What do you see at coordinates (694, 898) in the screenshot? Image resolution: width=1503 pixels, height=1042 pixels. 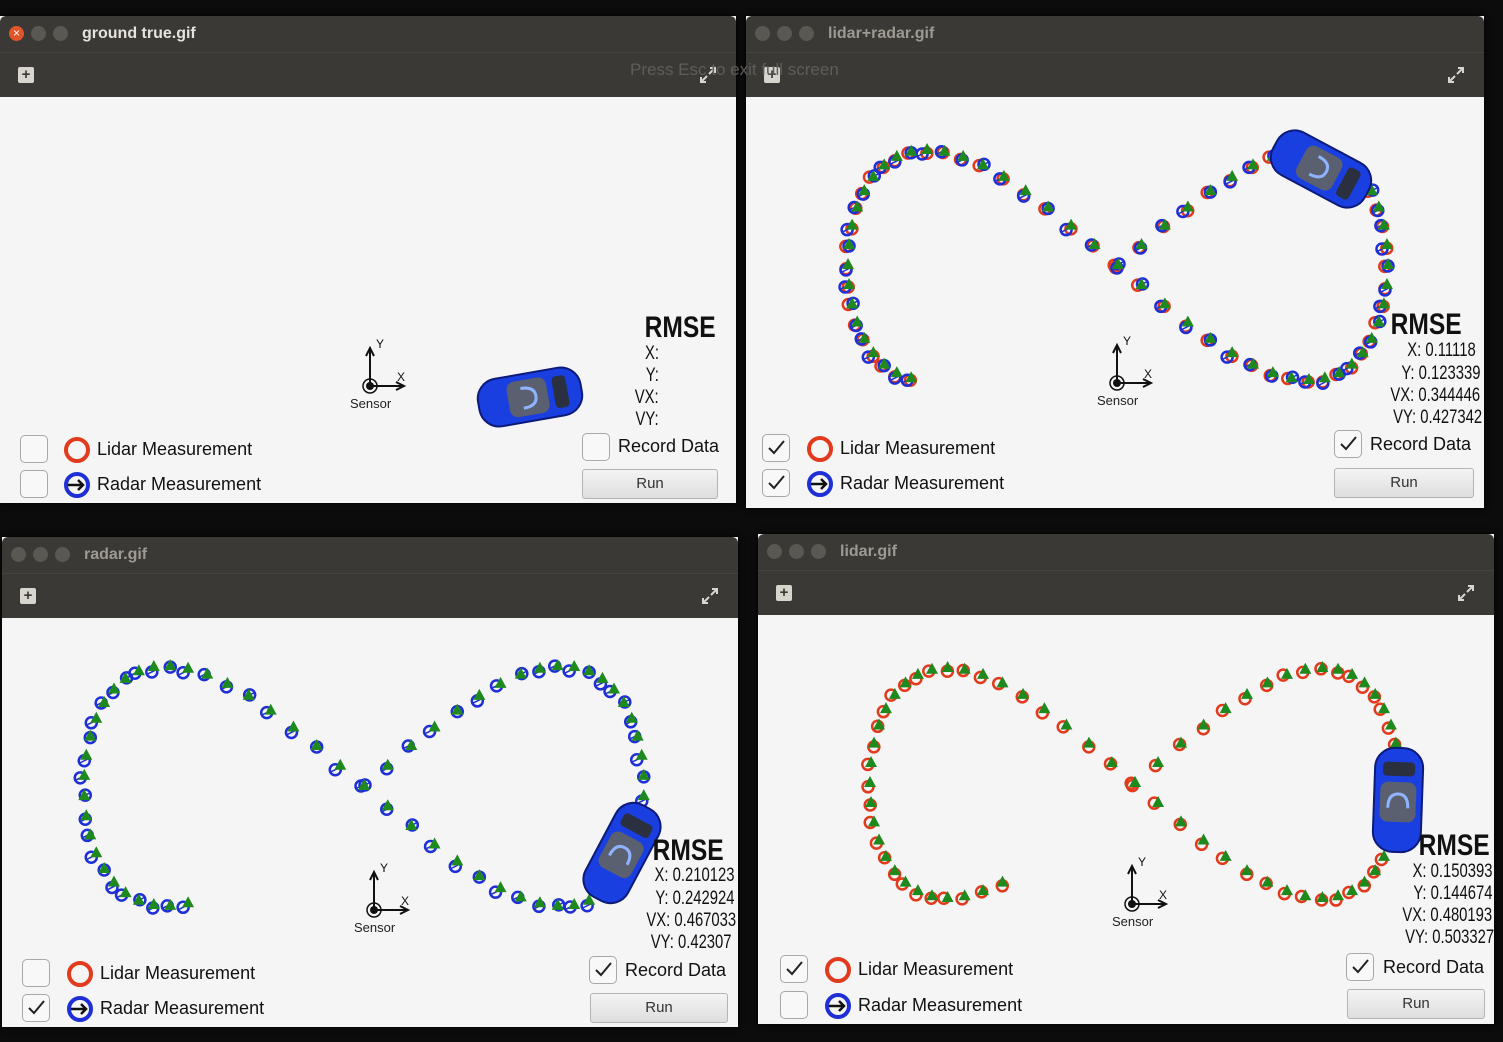 I see `rmse-y: Y: 0.242924` at bounding box center [694, 898].